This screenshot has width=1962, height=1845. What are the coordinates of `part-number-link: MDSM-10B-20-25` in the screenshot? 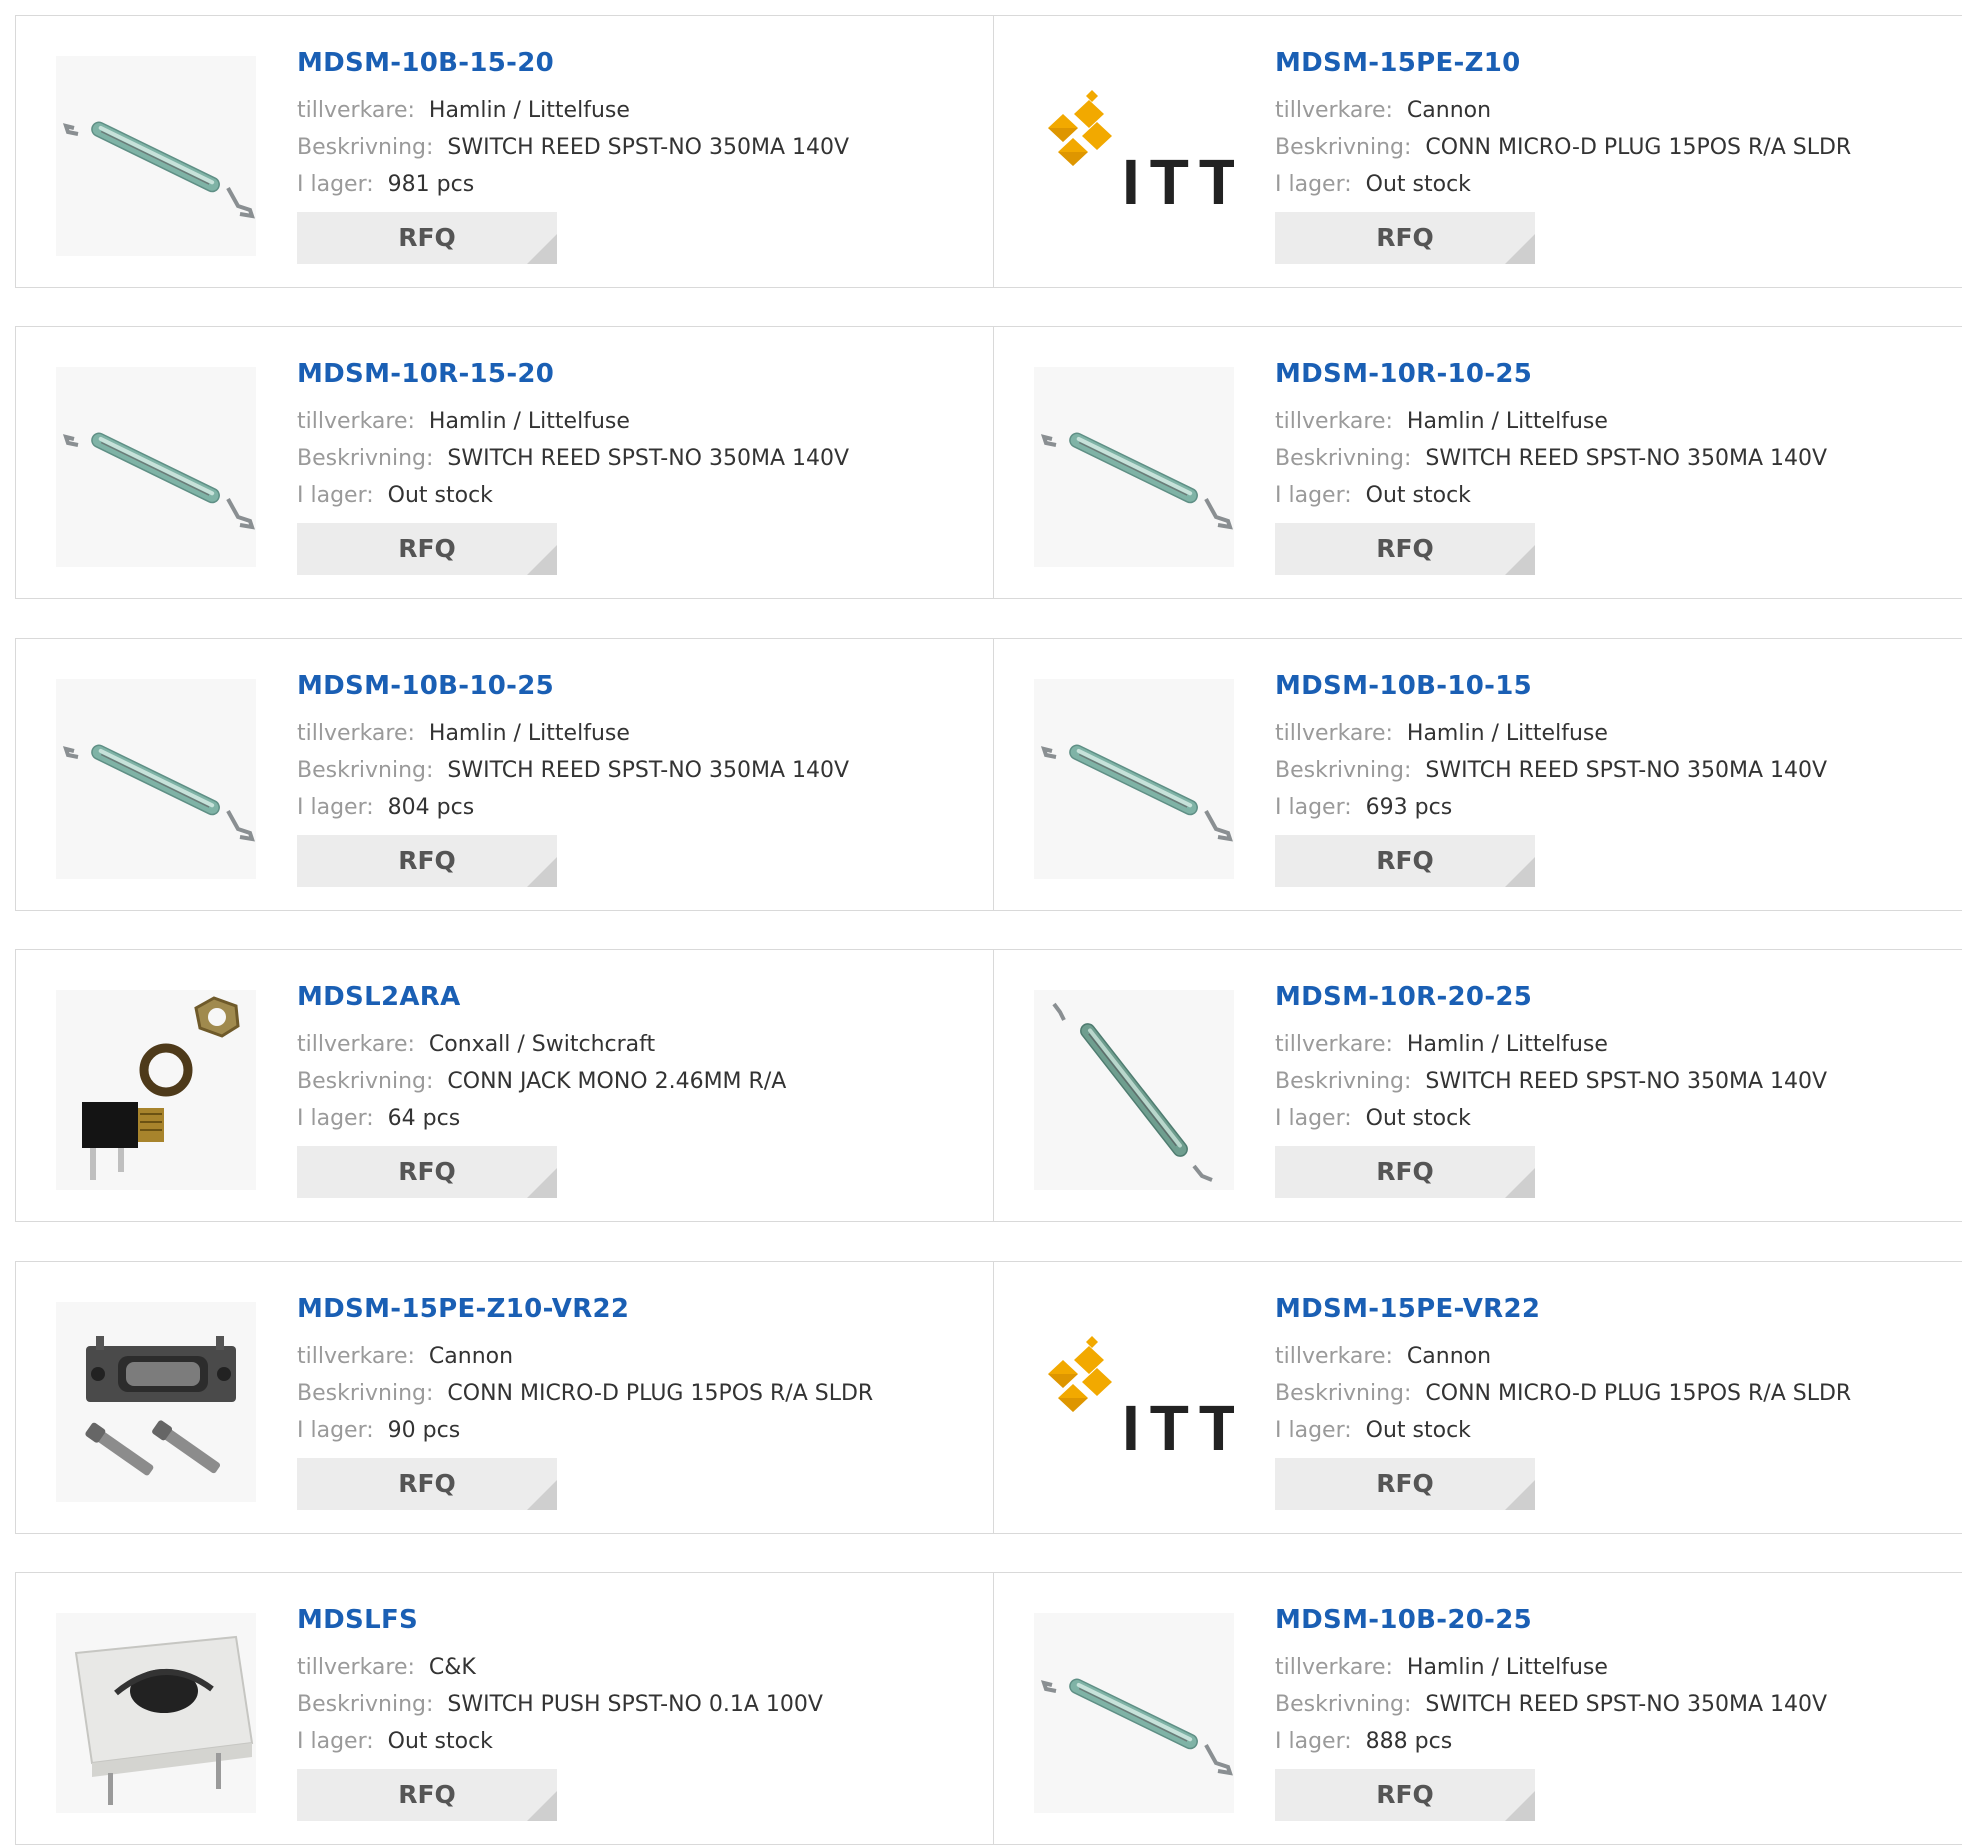 It's located at (1608, 1620).